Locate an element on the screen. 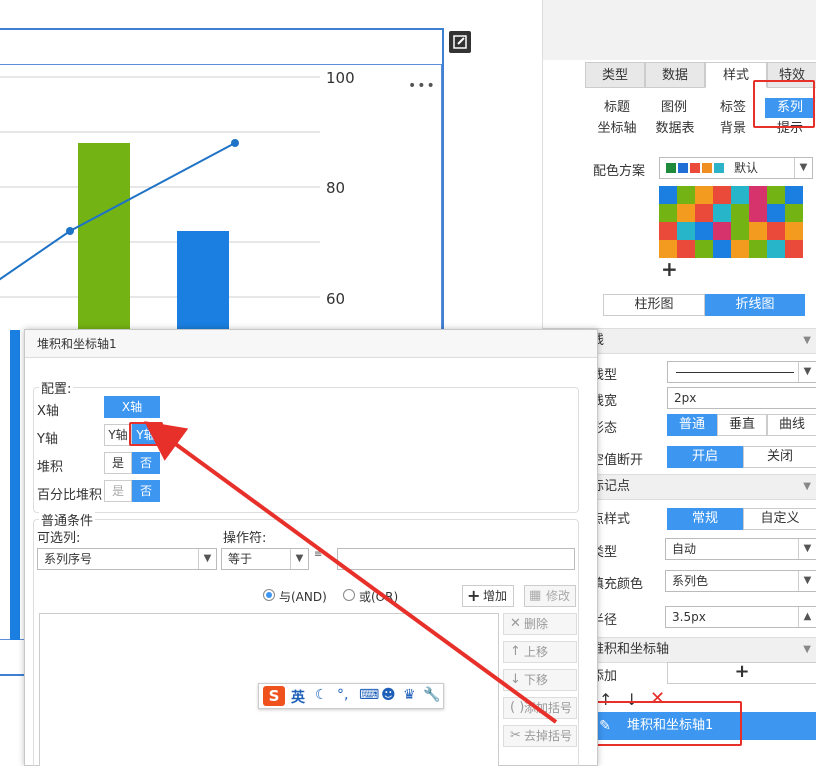 This screenshot has height=766, width=816. null-break-on-button: 开启 is located at coordinates (705, 457).